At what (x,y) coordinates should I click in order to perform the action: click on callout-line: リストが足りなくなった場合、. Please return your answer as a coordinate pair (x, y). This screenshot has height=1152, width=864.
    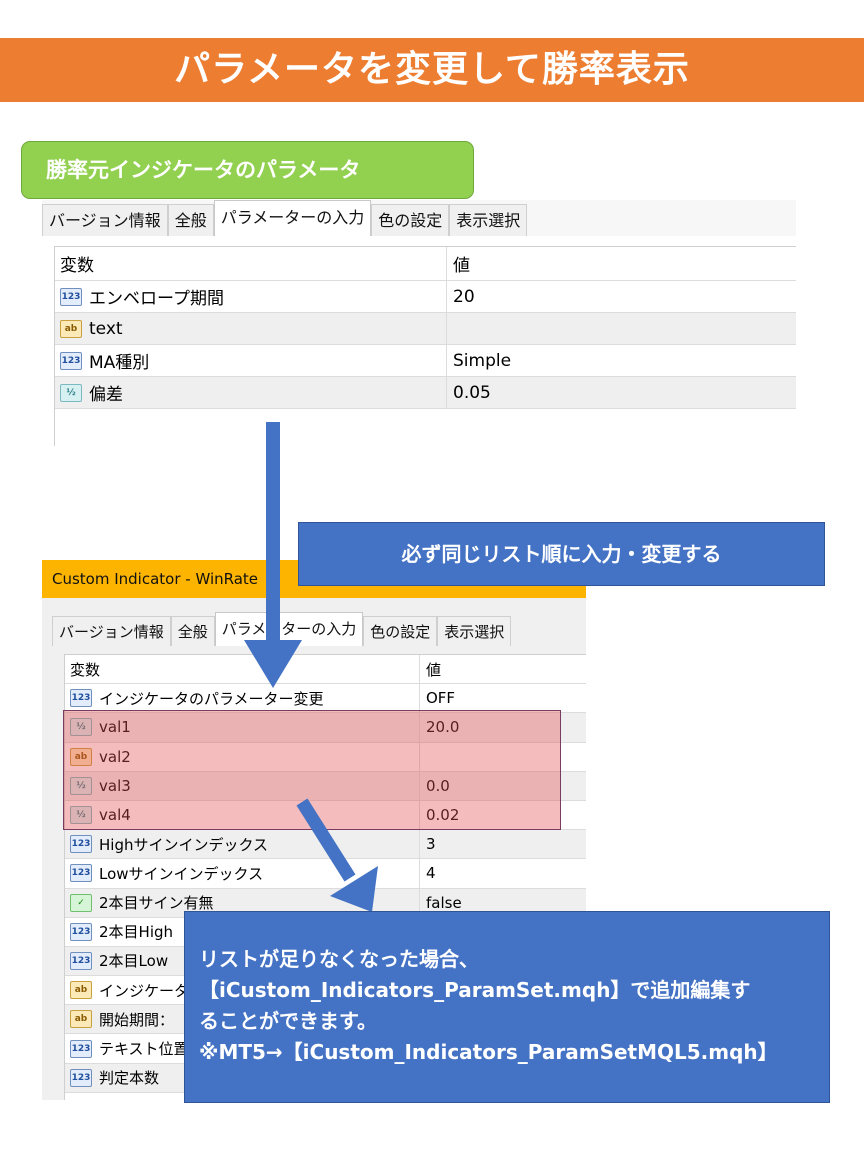
    Looking at the image, I should click on (339, 959).